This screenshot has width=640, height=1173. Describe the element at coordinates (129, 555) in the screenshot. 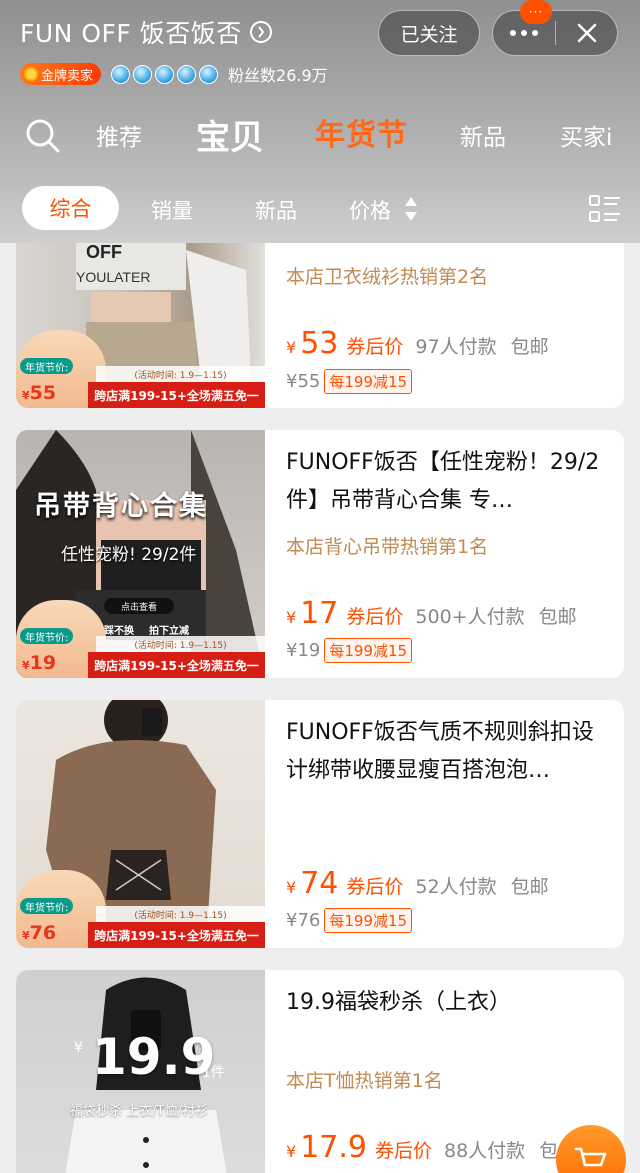

I see `overlay-subtitle: 任性宠粉! 29/2件` at that location.